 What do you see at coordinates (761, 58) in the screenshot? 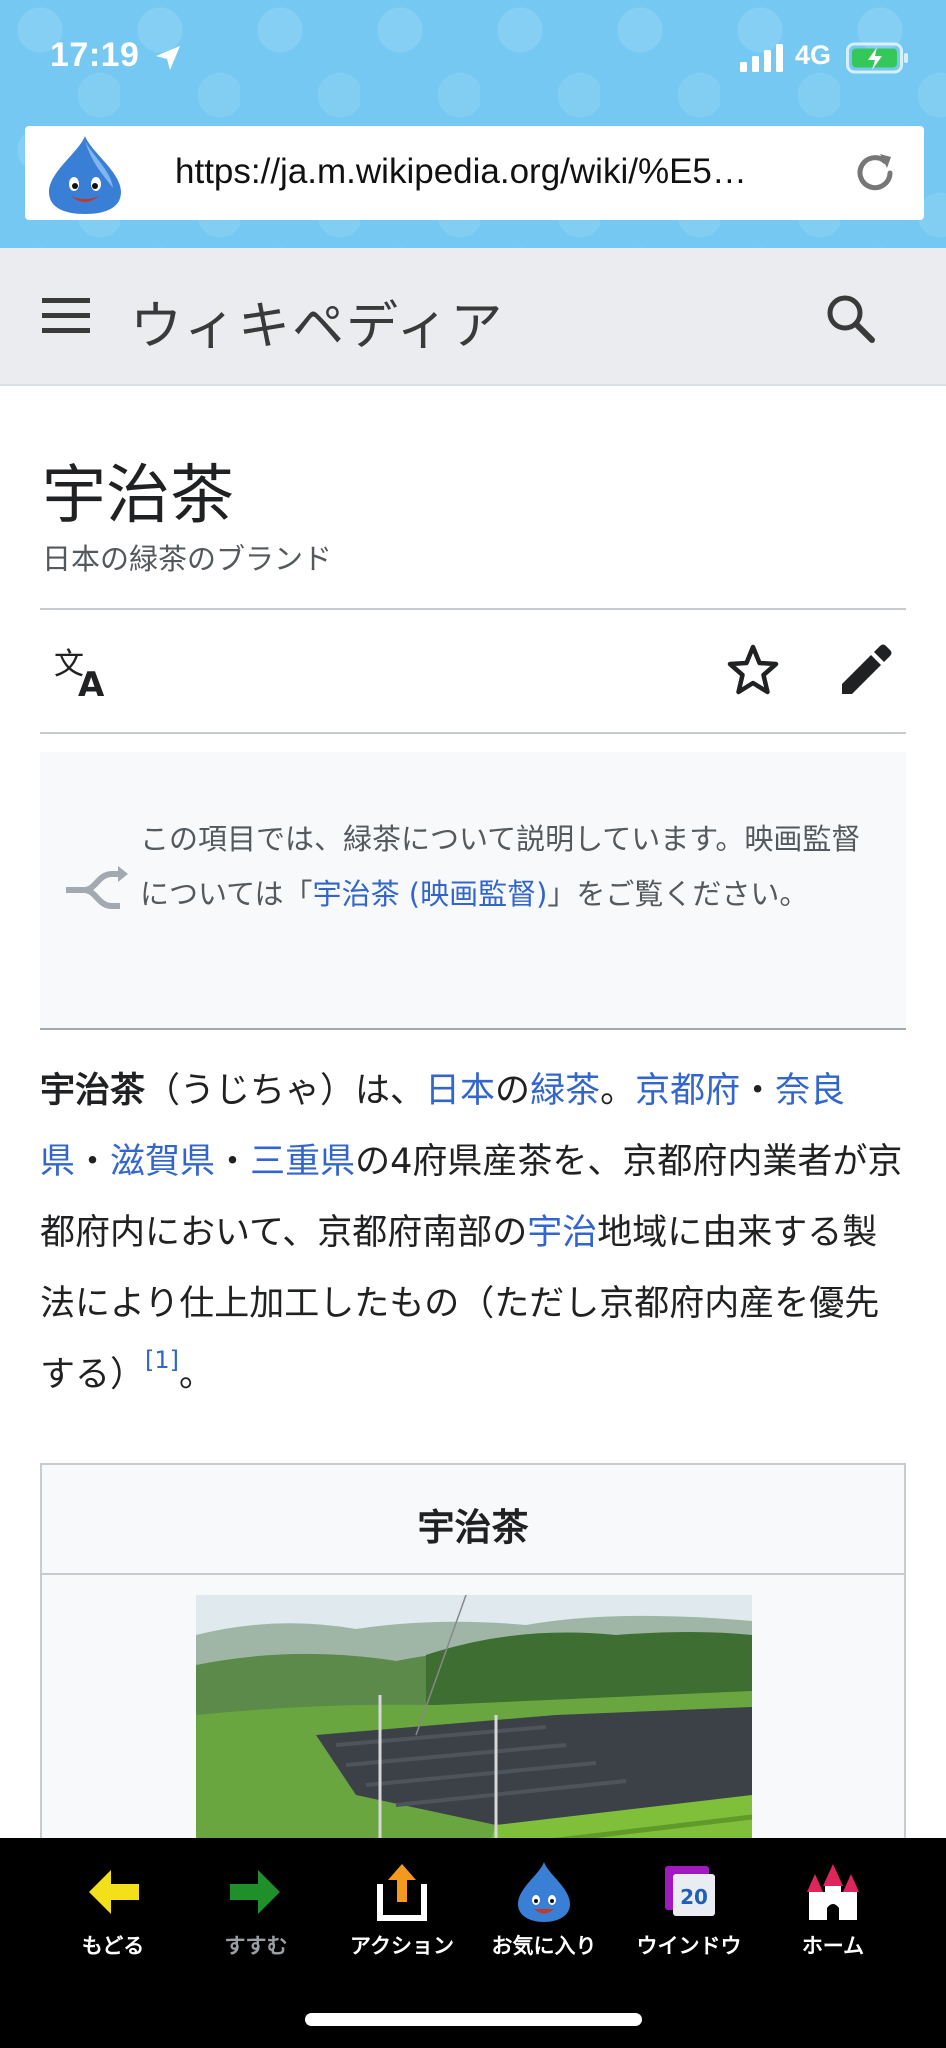
I see `signal-strength-icon` at bounding box center [761, 58].